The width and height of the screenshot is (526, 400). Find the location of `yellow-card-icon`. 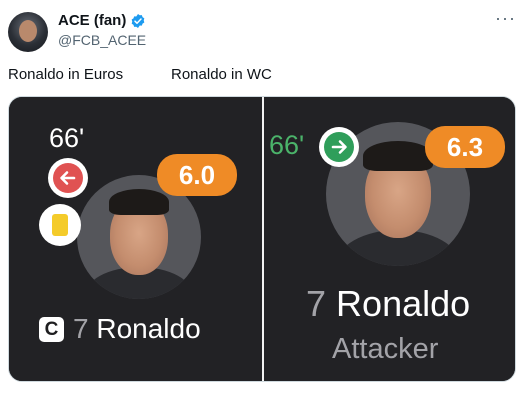

yellow-card-icon is located at coordinates (60, 225).